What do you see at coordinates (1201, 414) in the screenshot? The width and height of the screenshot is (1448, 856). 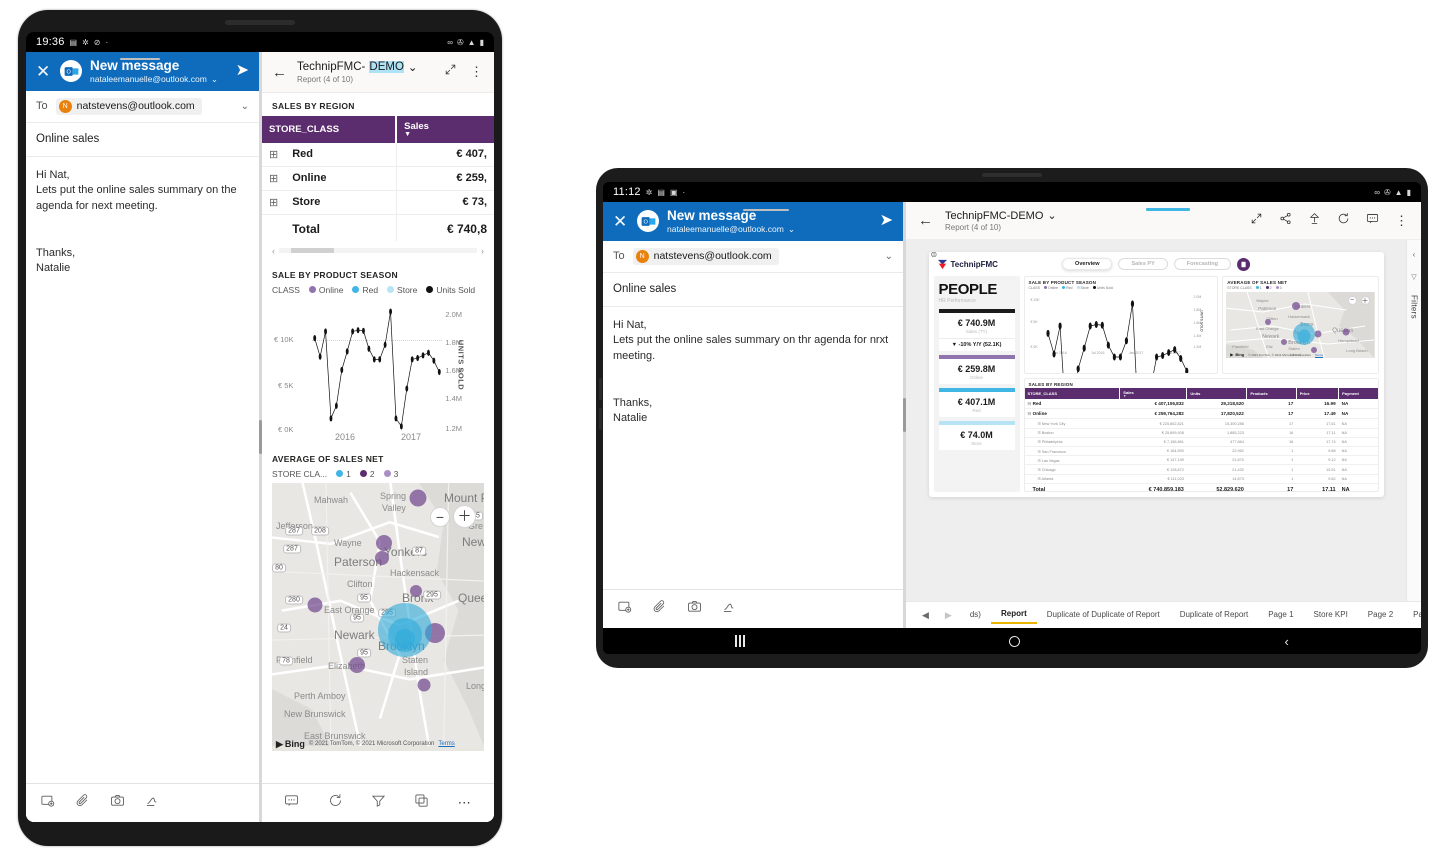 I see `table-row: ⊟ Online € 259,764,282 17,820,522 17 17.49 NA` at bounding box center [1201, 414].